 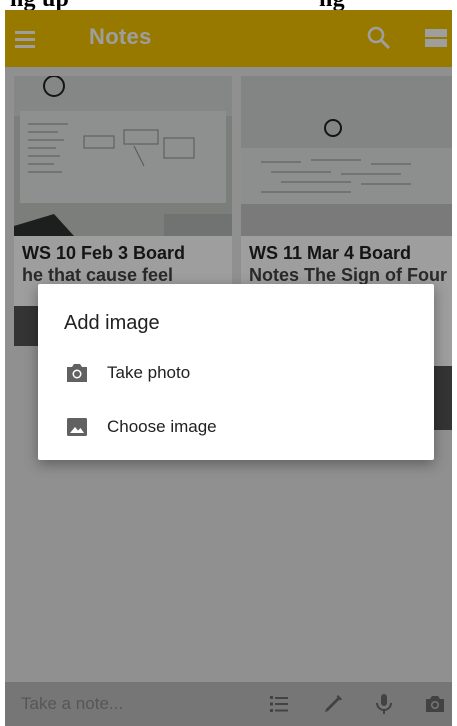 I want to click on take-photo-option: Take photo, so click(x=236, y=374).